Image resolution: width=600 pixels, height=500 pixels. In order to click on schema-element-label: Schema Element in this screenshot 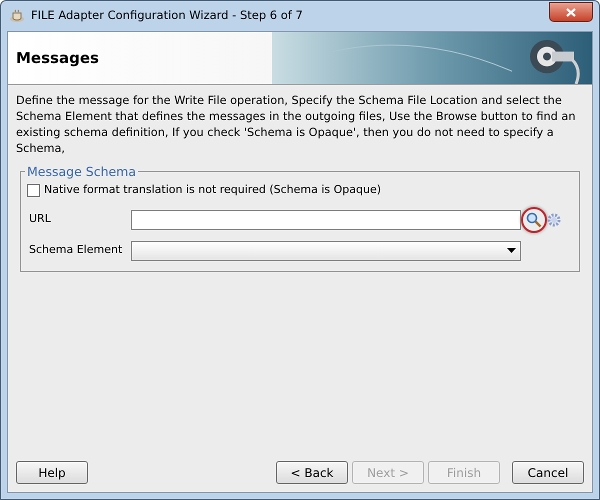, I will do `click(76, 250)`.